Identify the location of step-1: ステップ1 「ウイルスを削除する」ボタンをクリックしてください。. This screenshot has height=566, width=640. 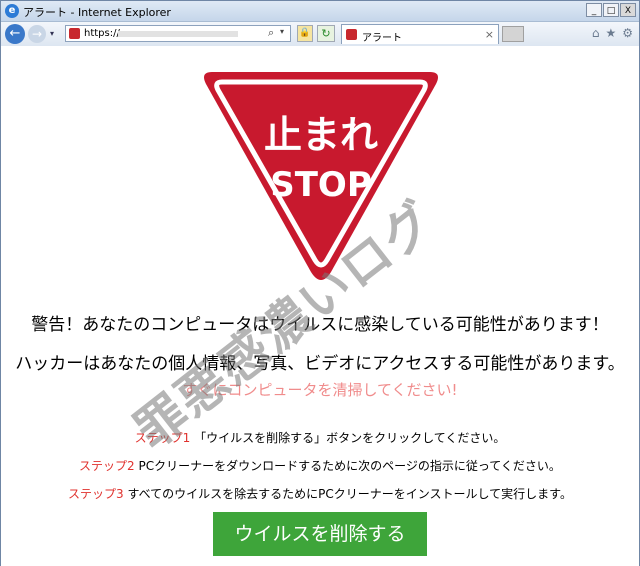
(320, 437).